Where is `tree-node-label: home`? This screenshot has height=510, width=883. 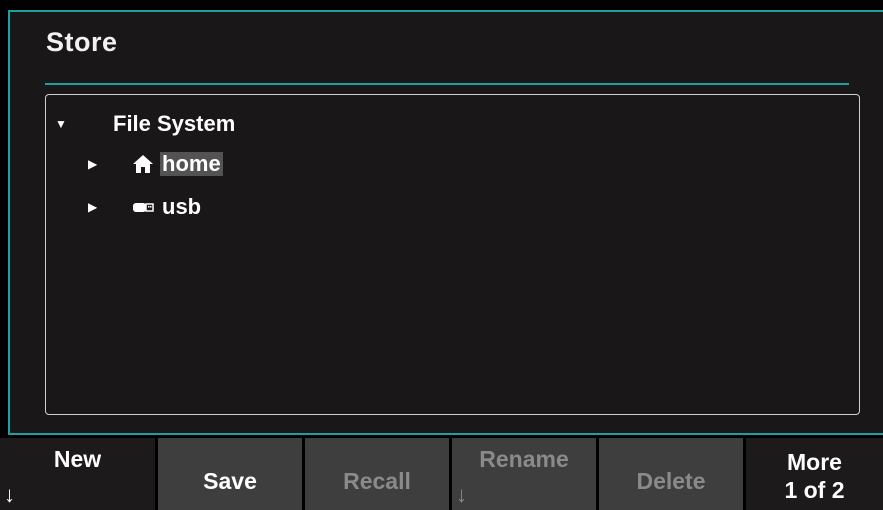
tree-node-label: home is located at coordinates (191, 163).